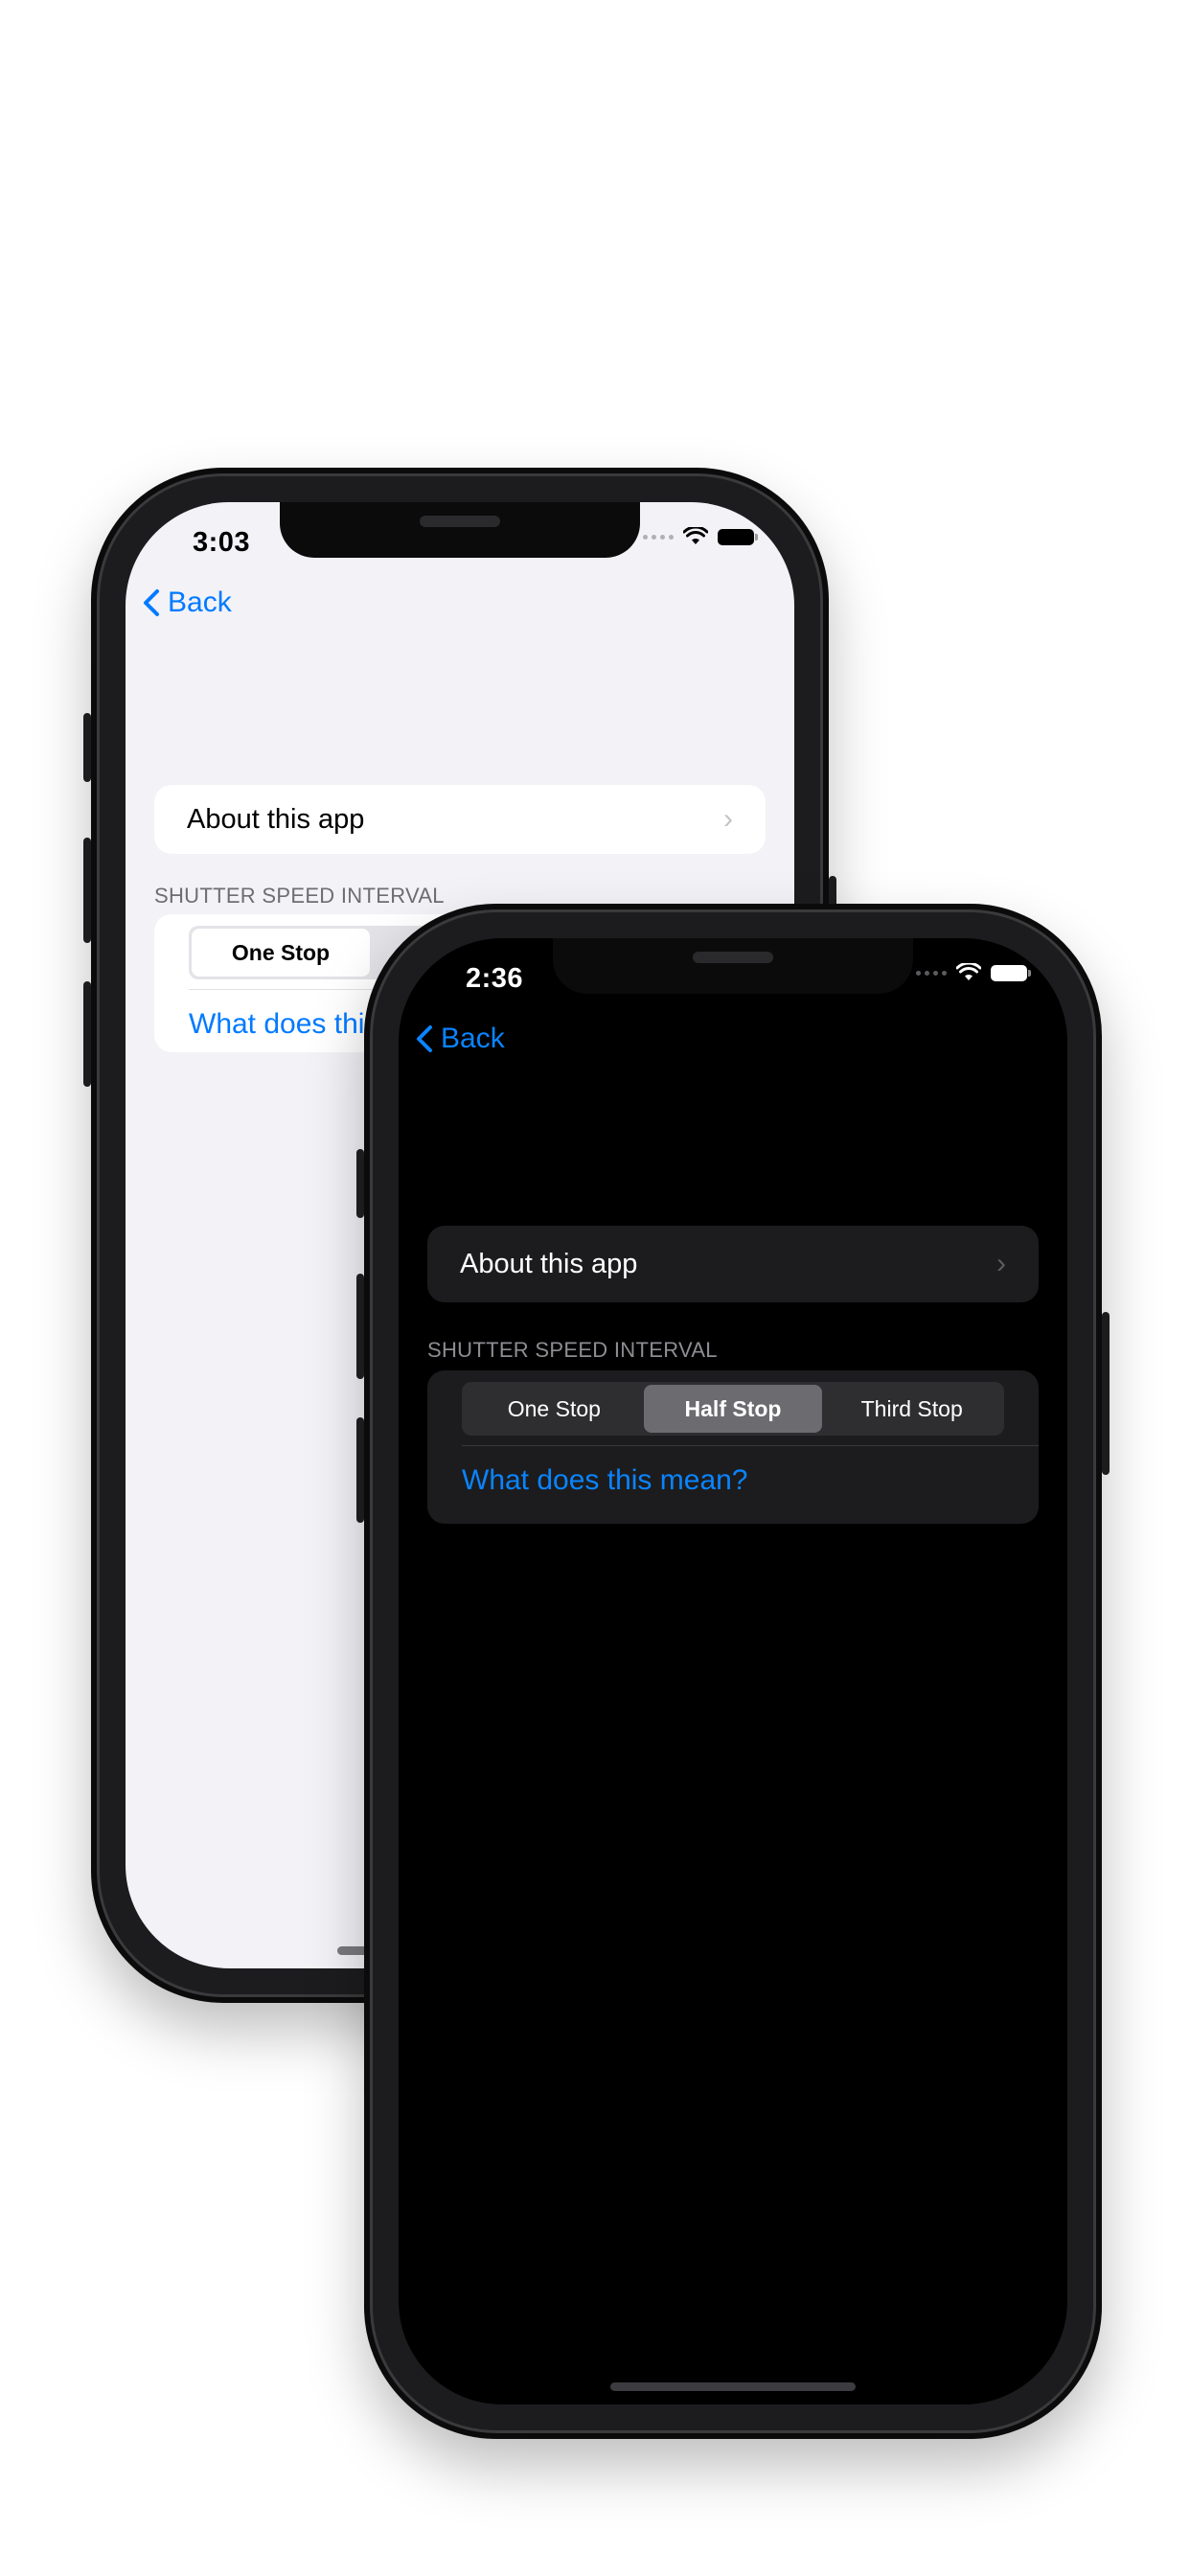  What do you see at coordinates (495, 978) in the screenshot?
I see `status-time: 2:36` at bounding box center [495, 978].